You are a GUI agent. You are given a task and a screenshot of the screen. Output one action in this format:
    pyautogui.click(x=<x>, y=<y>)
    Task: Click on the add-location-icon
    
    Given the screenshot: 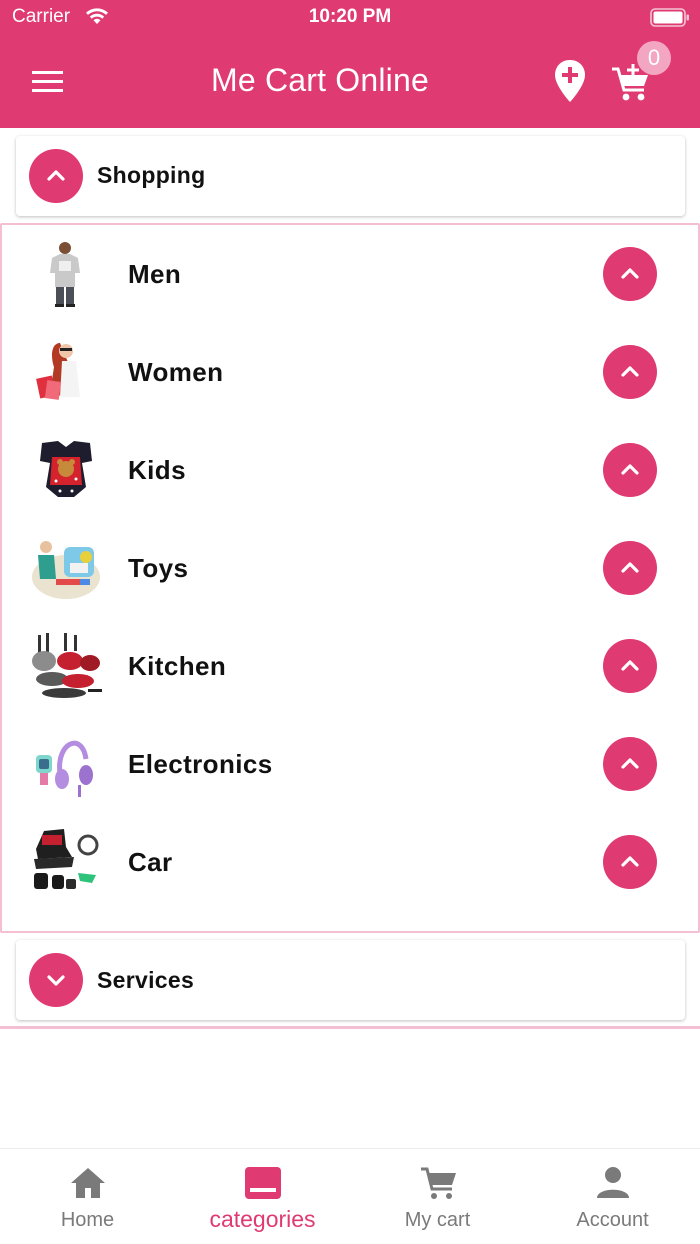 What is the action you would take?
    pyautogui.click(x=570, y=81)
    